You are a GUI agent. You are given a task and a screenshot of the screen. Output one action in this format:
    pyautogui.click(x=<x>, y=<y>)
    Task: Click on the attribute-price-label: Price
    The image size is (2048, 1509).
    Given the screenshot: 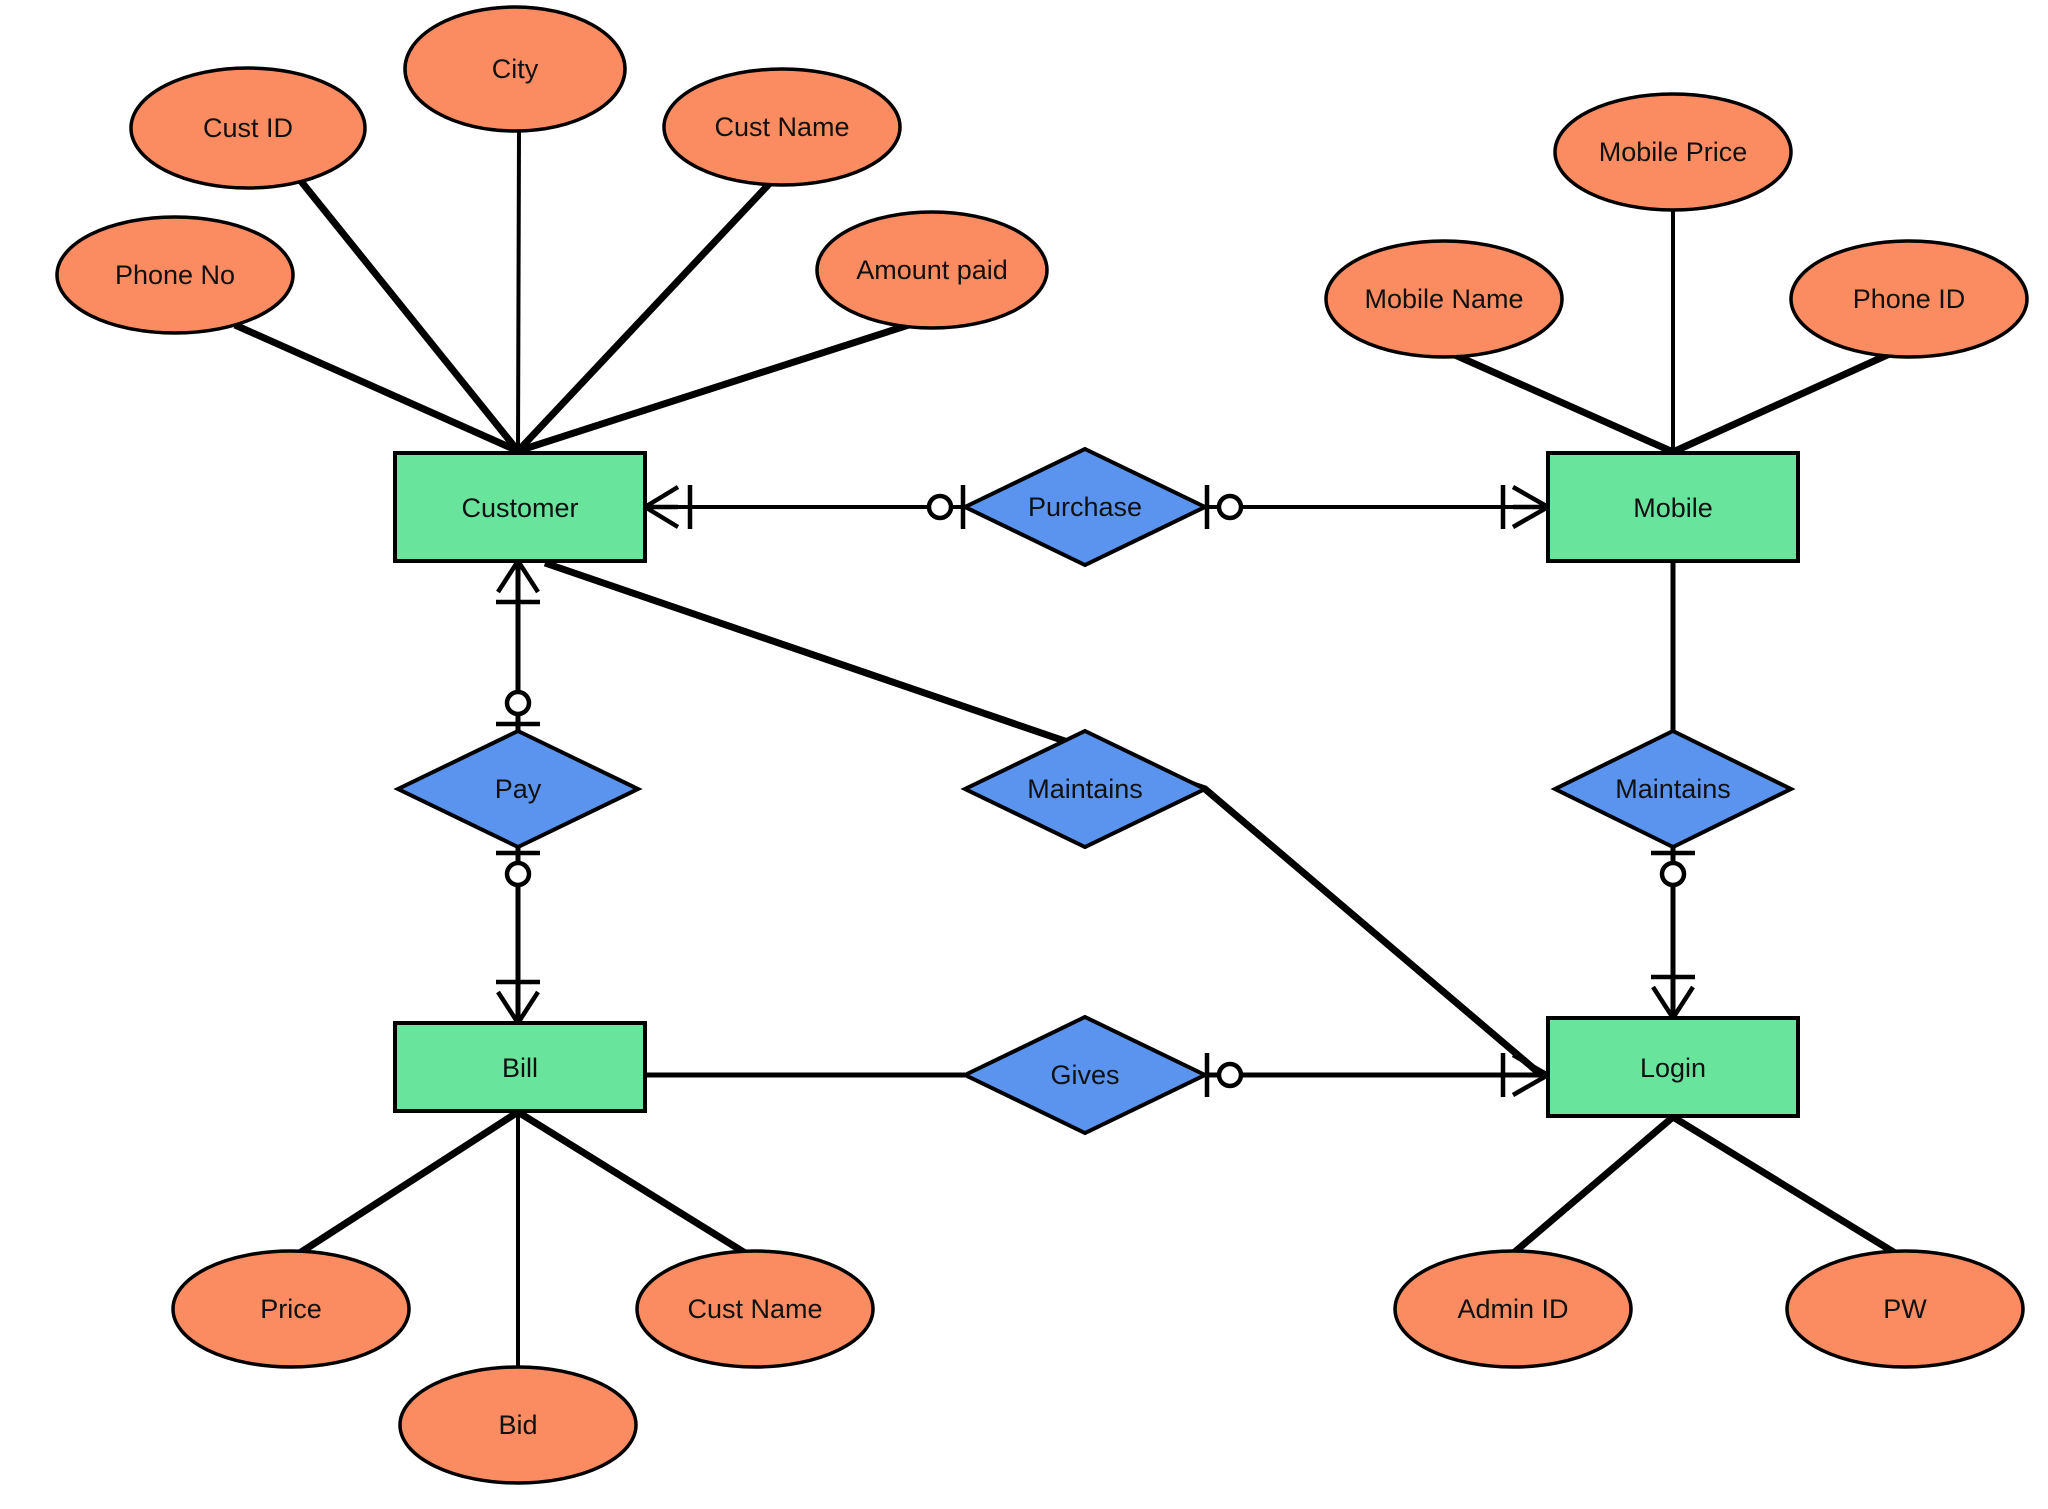 What is the action you would take?
    pyautogui.click(x=291, y=1309)
    